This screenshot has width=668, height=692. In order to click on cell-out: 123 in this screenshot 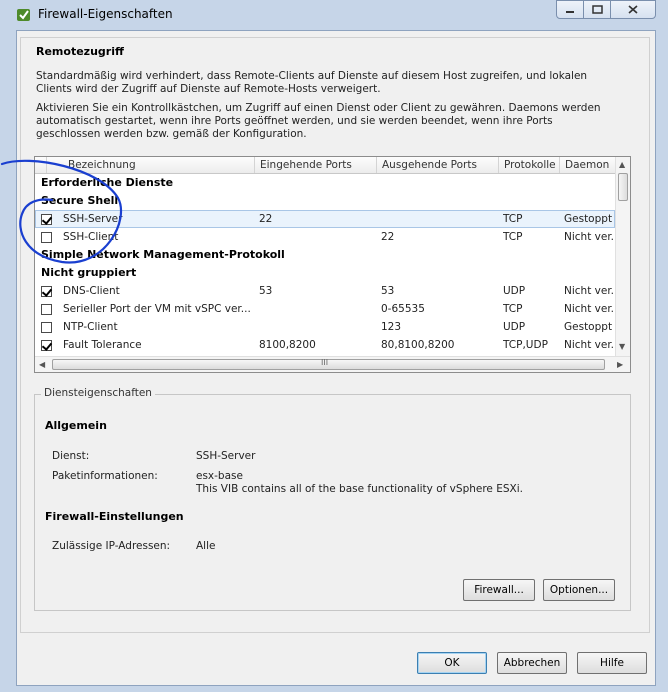, I will do `click(391, 327)`.